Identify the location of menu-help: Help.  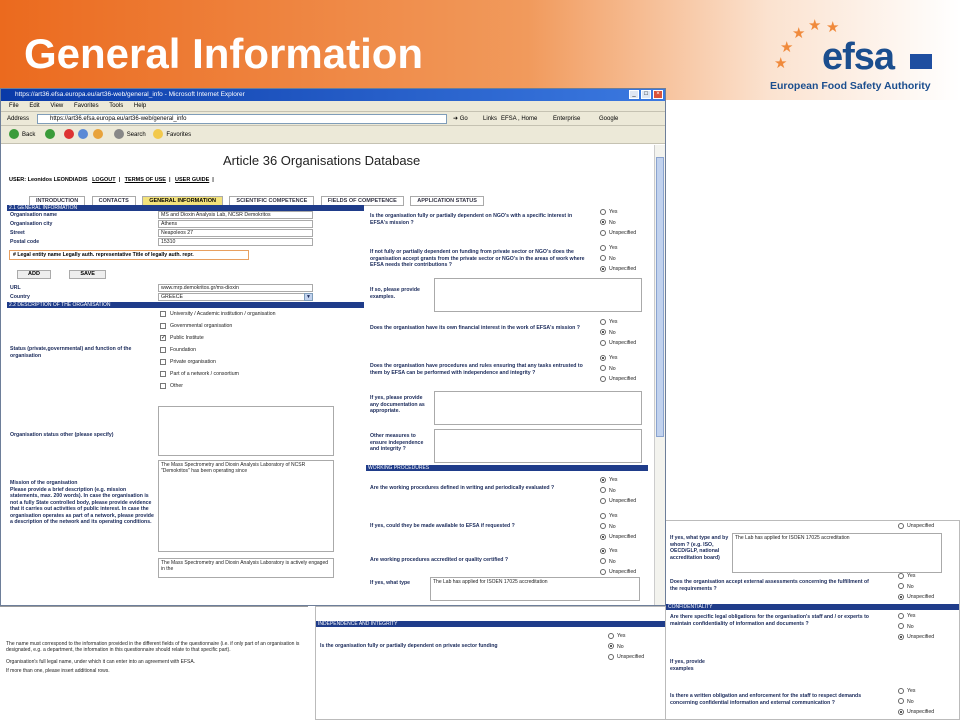
(140, 106).